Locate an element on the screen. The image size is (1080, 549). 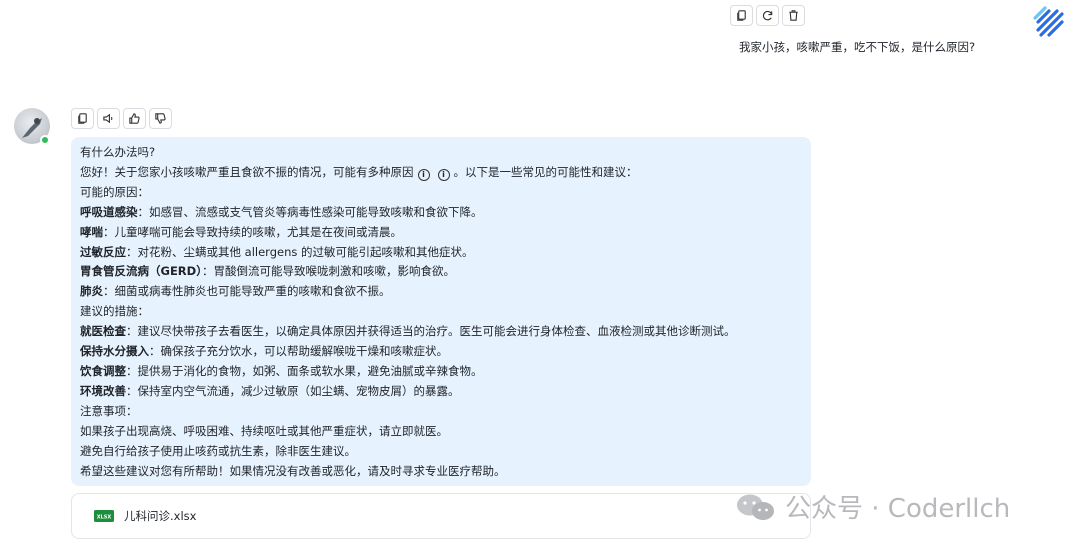
trash-icon is located at coordinates (793, 15).